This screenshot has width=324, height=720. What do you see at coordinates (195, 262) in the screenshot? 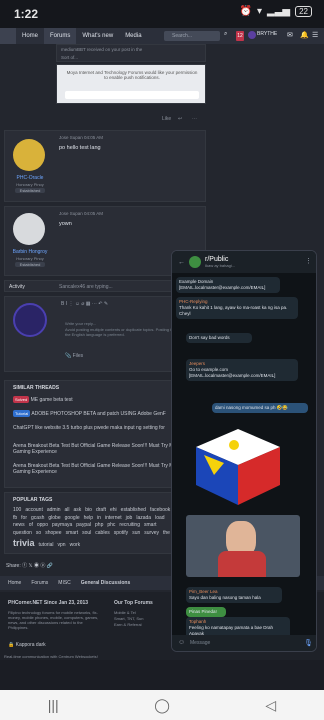
I see `chat-avatar` at bounding box center [195, 262].